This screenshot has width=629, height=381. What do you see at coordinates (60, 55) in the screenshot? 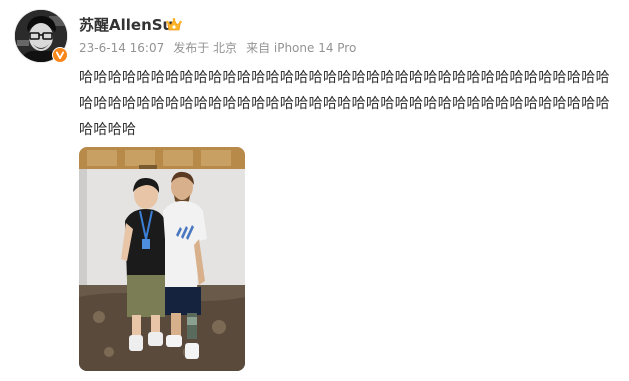
I see `verified-v-icon` at bounding box center [60, 55].